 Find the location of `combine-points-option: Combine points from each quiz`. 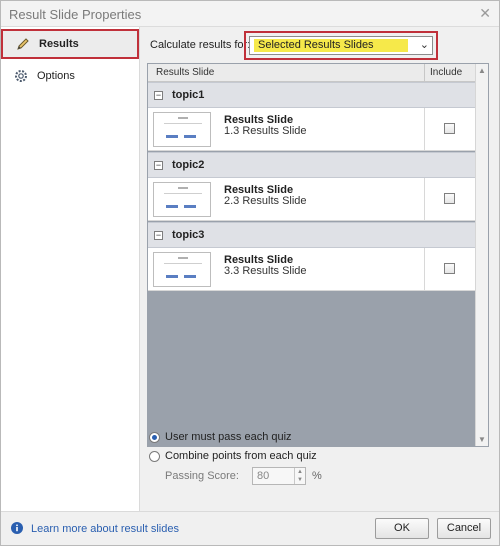

combine-points-option: Combine points from each quiz is located at coordinates (233, 456).